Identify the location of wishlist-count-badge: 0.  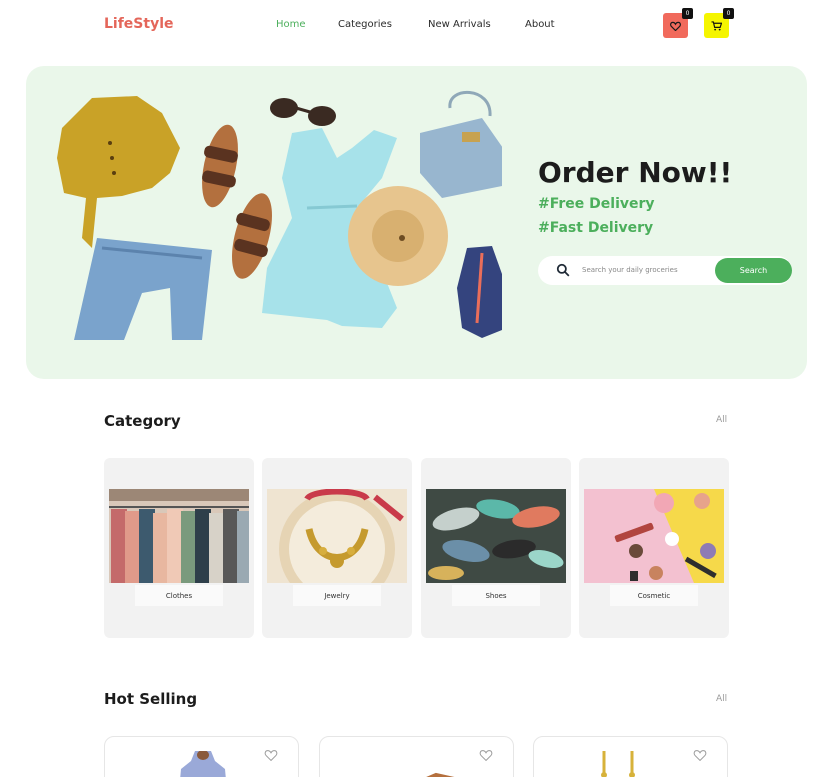
(687, 13).